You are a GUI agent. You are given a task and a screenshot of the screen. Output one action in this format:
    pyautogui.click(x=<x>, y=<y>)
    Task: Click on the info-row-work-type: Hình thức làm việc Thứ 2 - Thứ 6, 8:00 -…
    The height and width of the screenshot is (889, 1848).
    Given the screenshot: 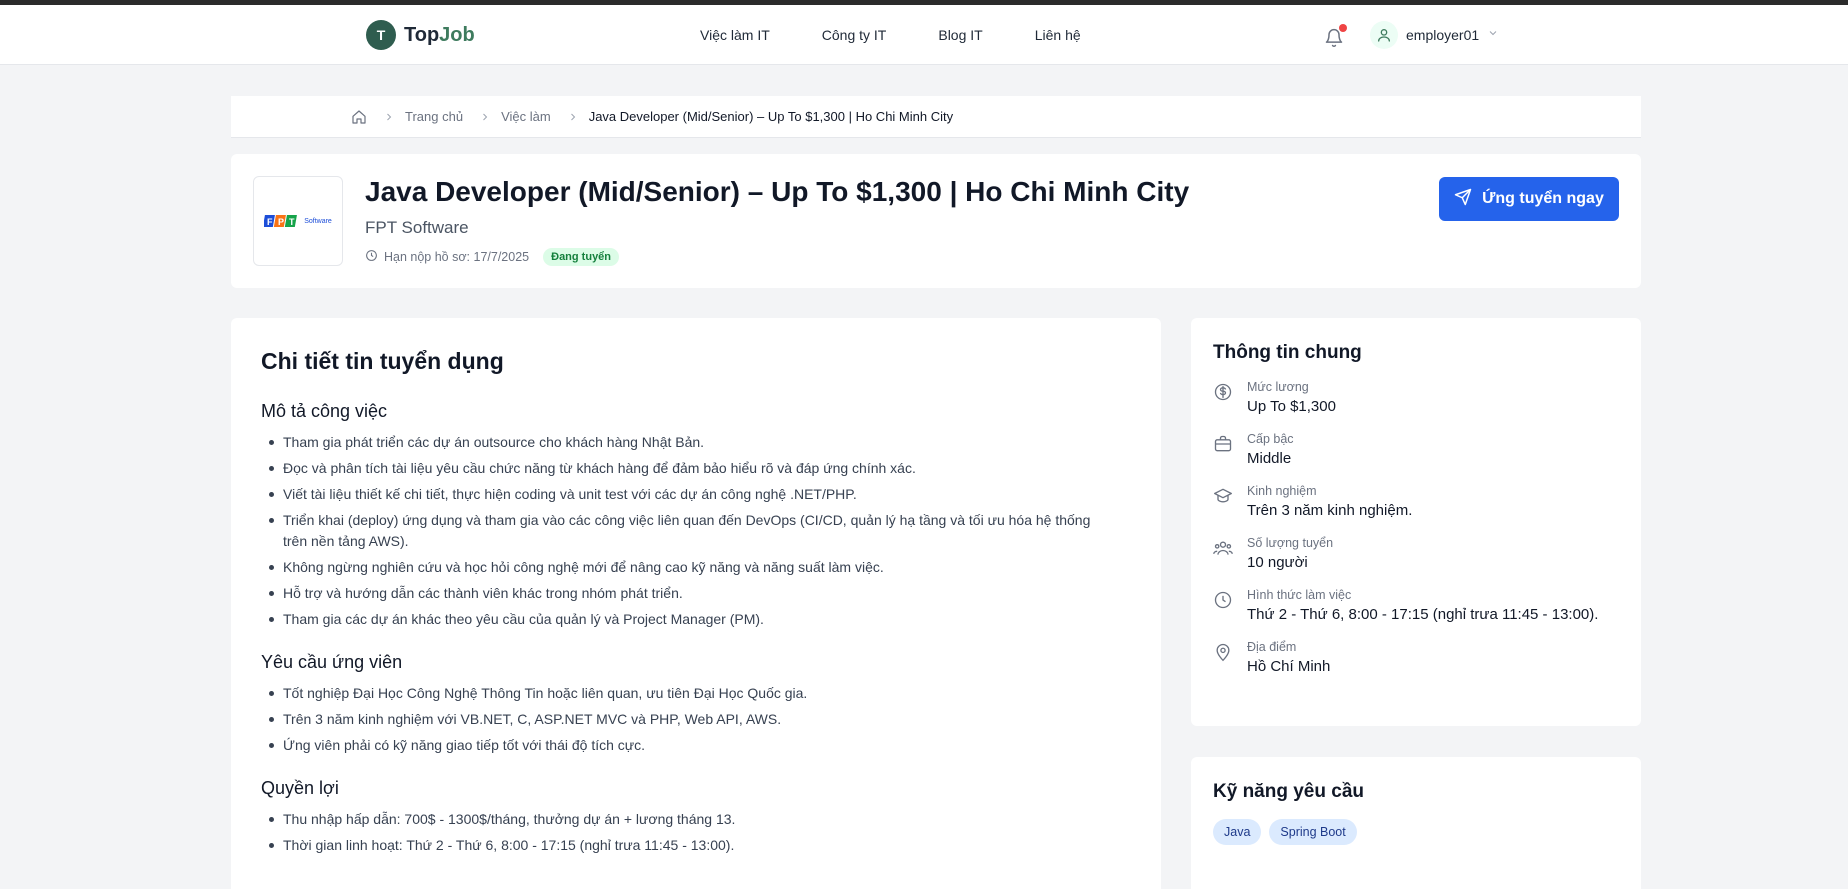 What is the action you would take?
    pyautogui.click(x=1416, y=605)
    